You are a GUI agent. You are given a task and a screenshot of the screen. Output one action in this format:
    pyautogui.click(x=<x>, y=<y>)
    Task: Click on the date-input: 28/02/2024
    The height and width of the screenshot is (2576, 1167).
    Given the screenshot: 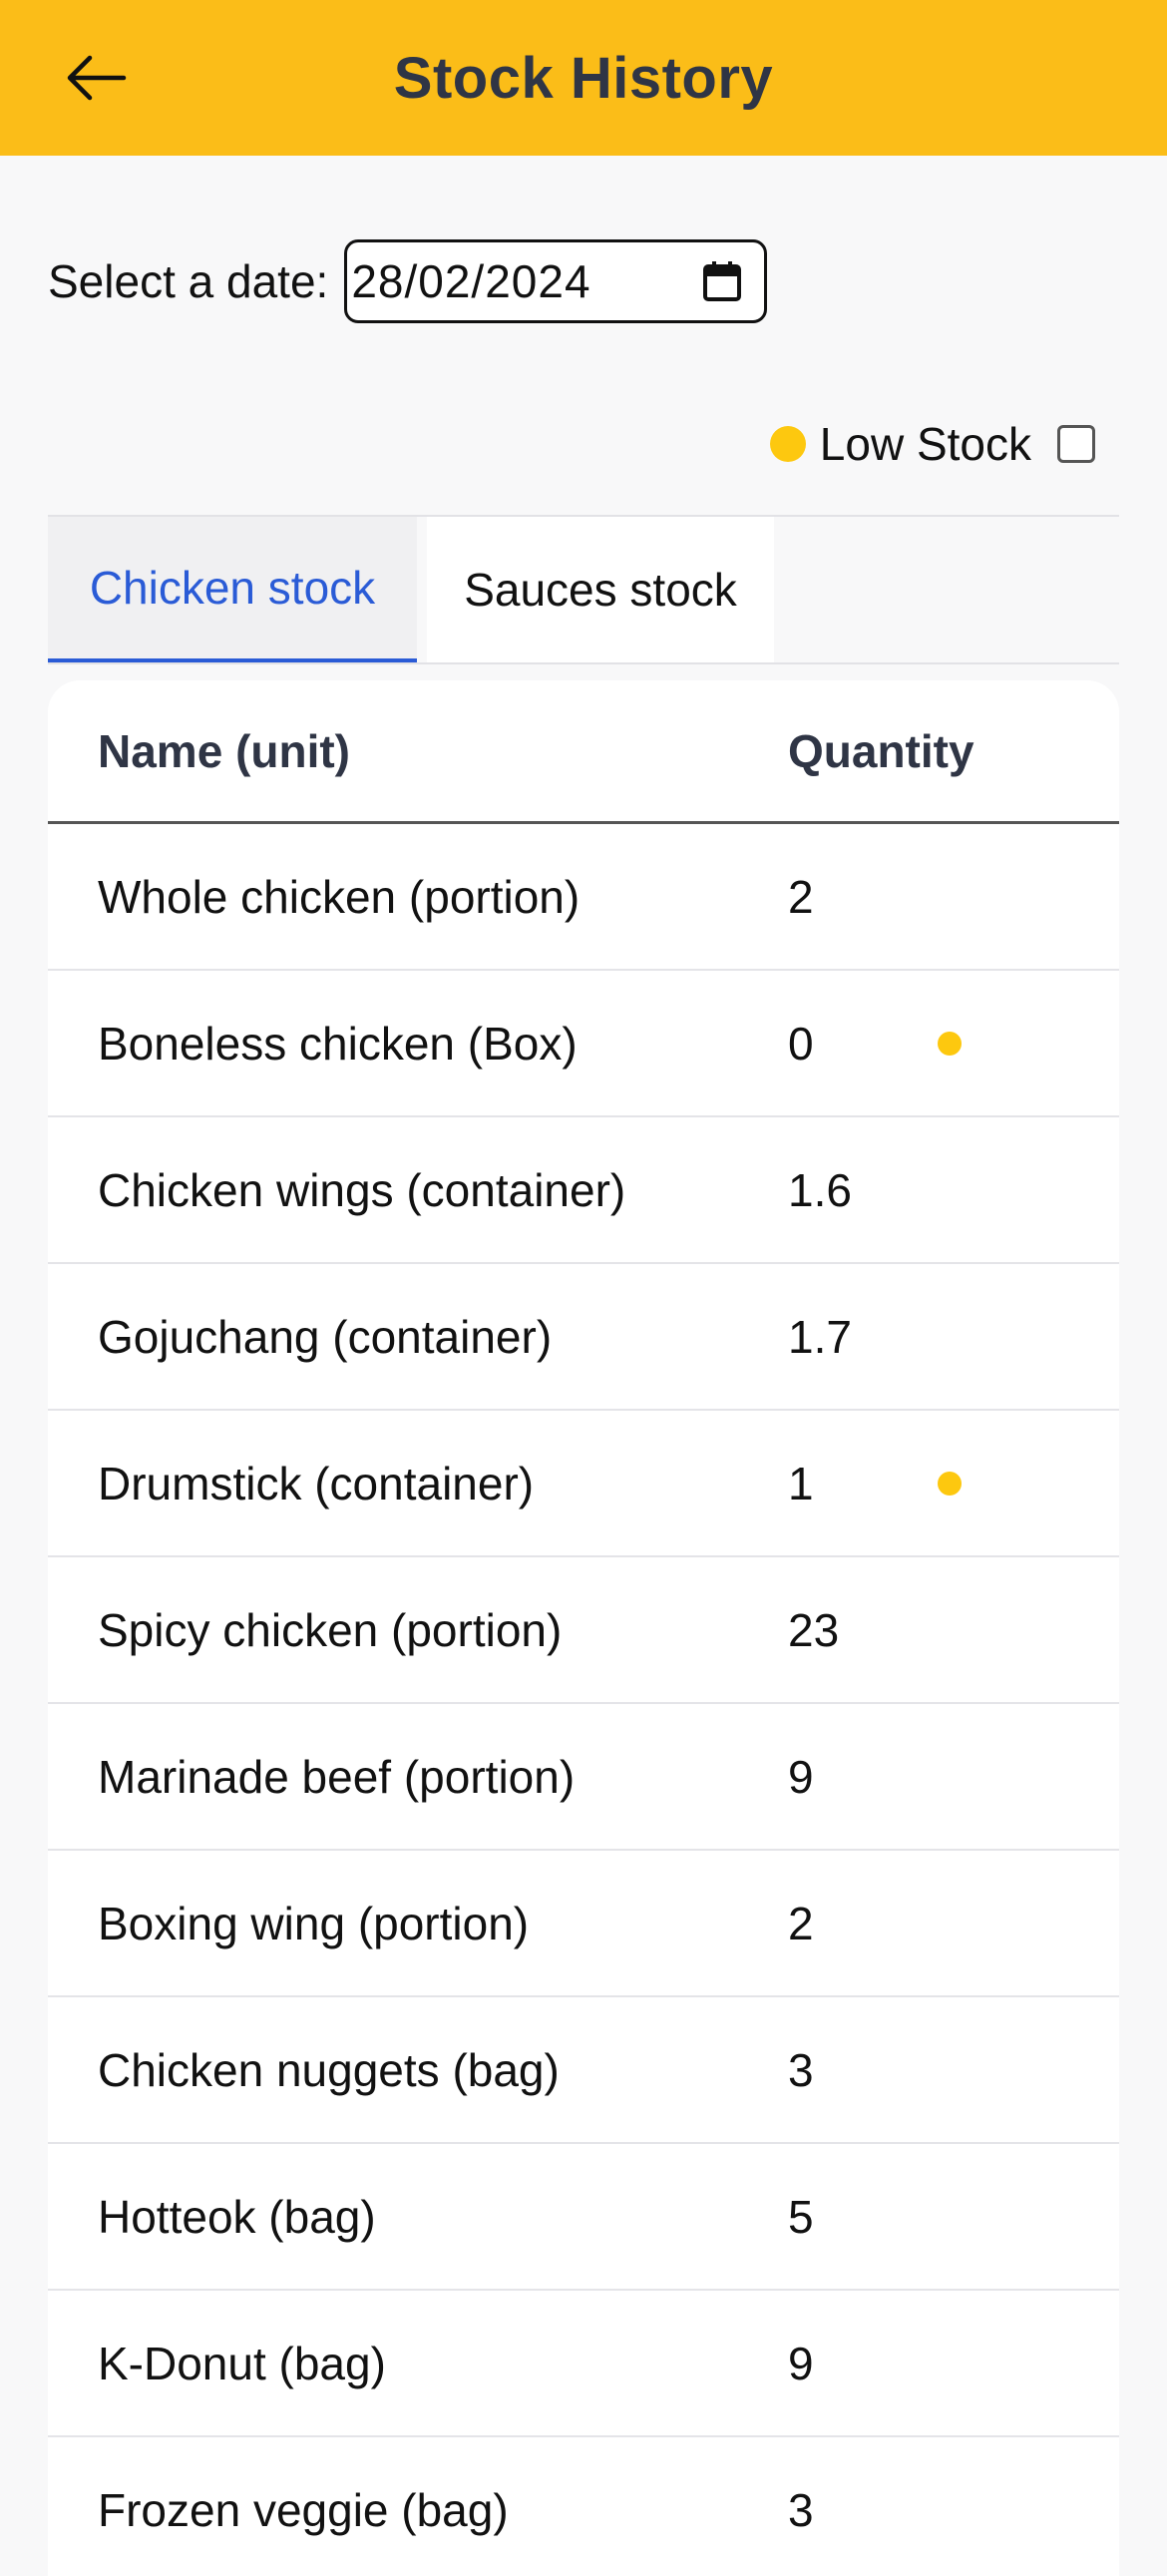 What is the action you would take?
    pyautogui.click(x=556, y=281)
    